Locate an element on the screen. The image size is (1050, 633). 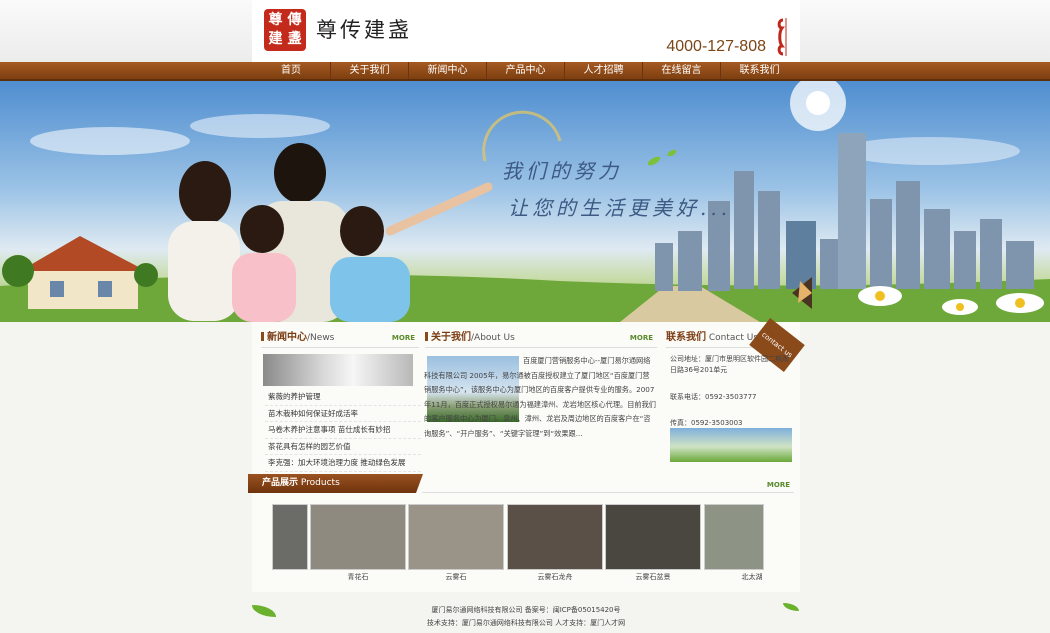
news-item: 紫薇的养护管理 is located at coordinates (343, 397).